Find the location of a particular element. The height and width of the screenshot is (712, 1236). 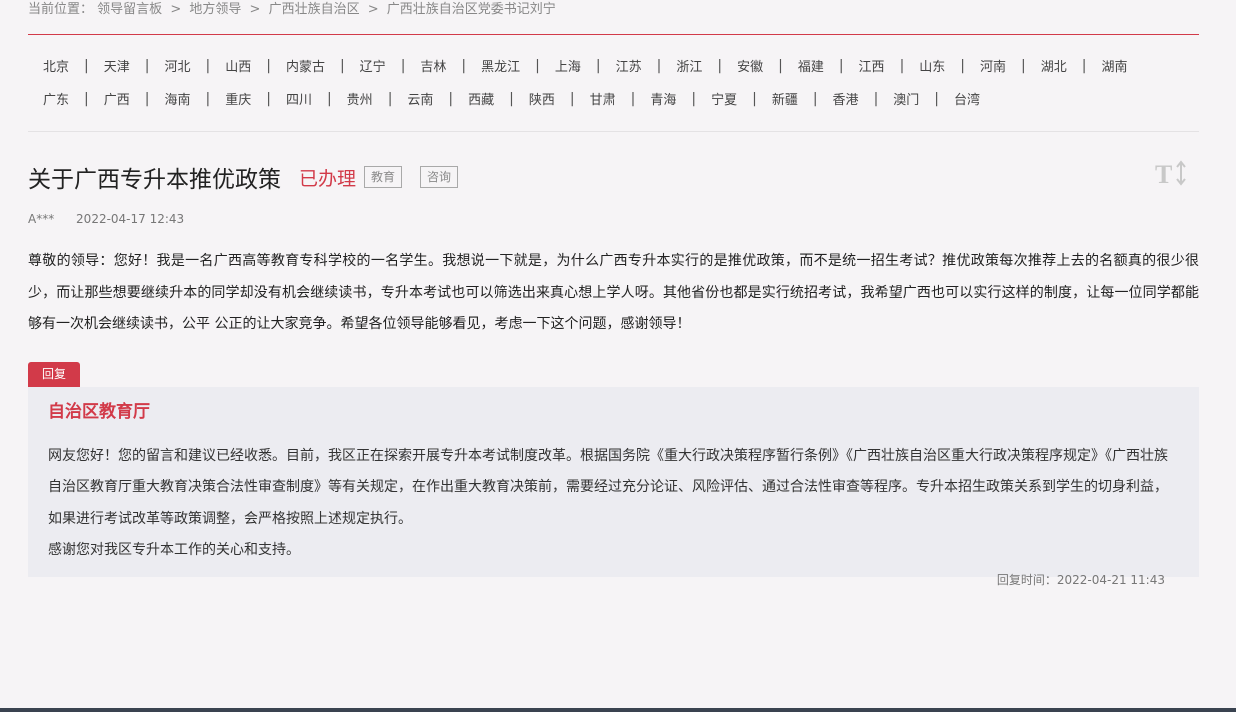

region-item: | 新疆 is located at coordinates (782, 99).